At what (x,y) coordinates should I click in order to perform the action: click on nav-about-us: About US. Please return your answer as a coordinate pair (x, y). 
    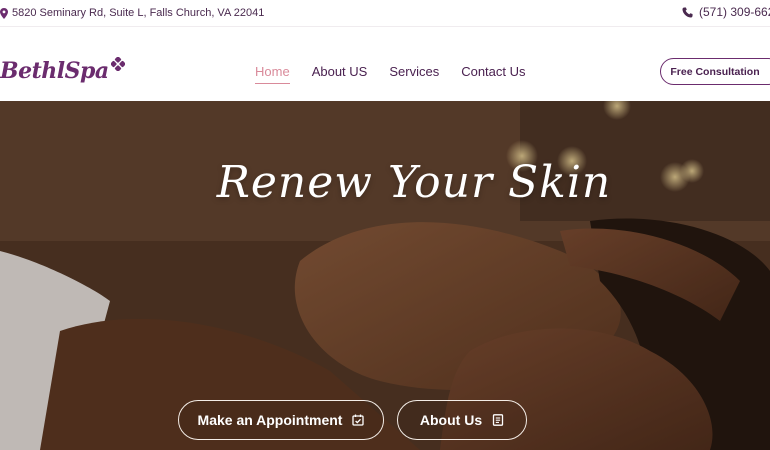
    Looking at the image, I should click on (340, 74).